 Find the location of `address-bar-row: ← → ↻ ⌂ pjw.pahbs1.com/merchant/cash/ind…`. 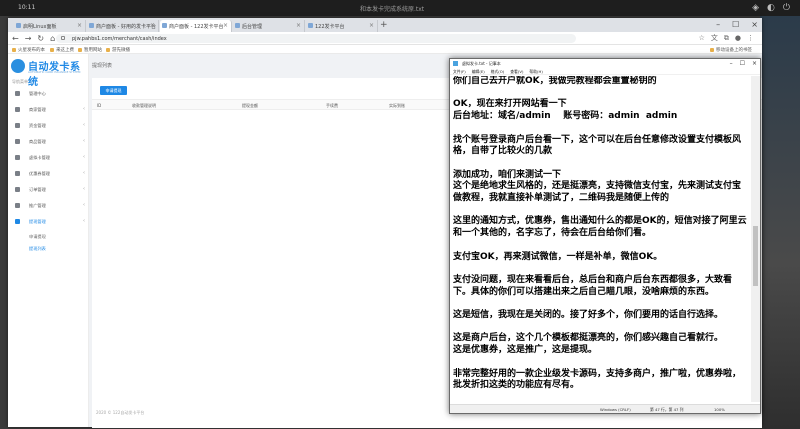

address-bar-row: ← → ↻ ⌂ pjw.pahbs1.com/merchant/cash/ind… is located at coordinates (385, 38).